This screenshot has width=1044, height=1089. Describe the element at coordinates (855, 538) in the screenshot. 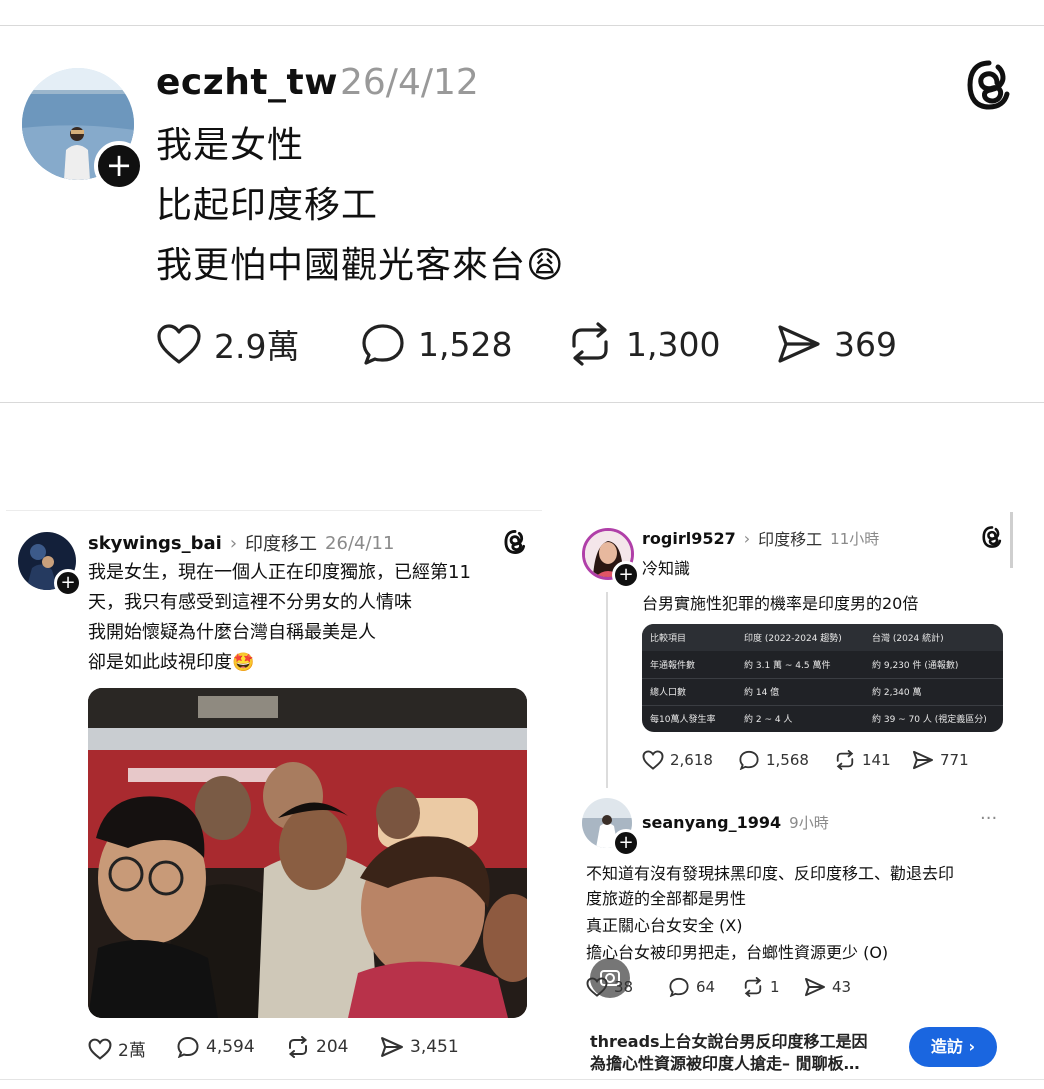

I see `post-time: 11小時` at that location.